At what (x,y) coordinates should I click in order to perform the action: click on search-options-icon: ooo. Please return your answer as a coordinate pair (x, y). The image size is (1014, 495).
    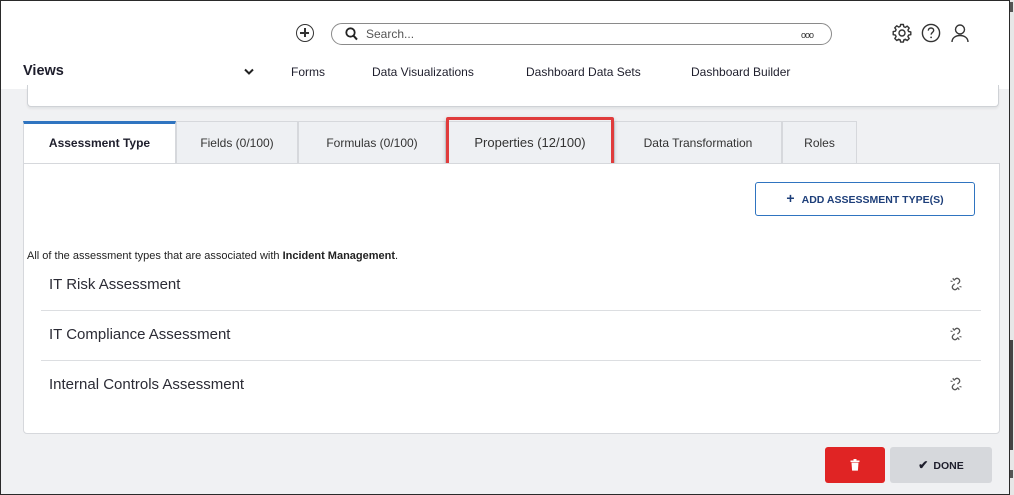
    Looking at the image, I should click on (807, 35).